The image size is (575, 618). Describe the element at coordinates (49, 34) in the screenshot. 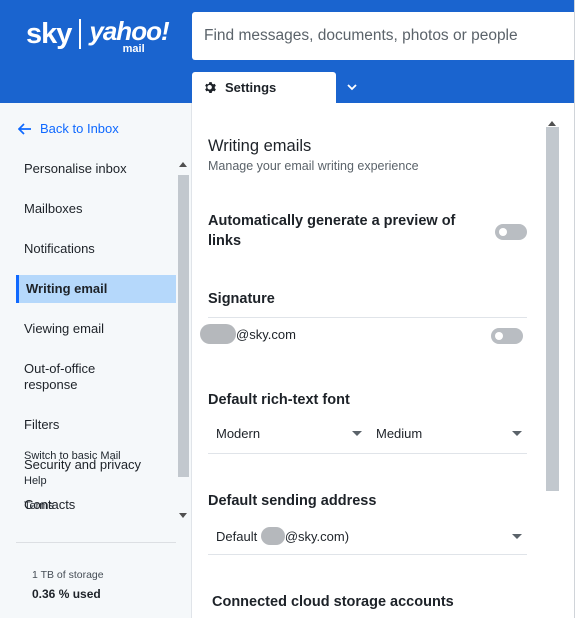

I see `logo-sky-text: sky` at that location.